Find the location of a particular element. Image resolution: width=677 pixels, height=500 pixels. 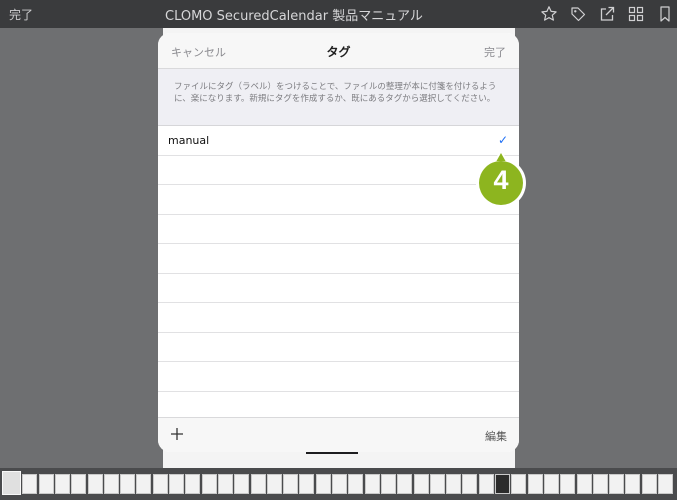

dialog-header: キャンセル タグ 完了 is located at coordinates (338, 51).